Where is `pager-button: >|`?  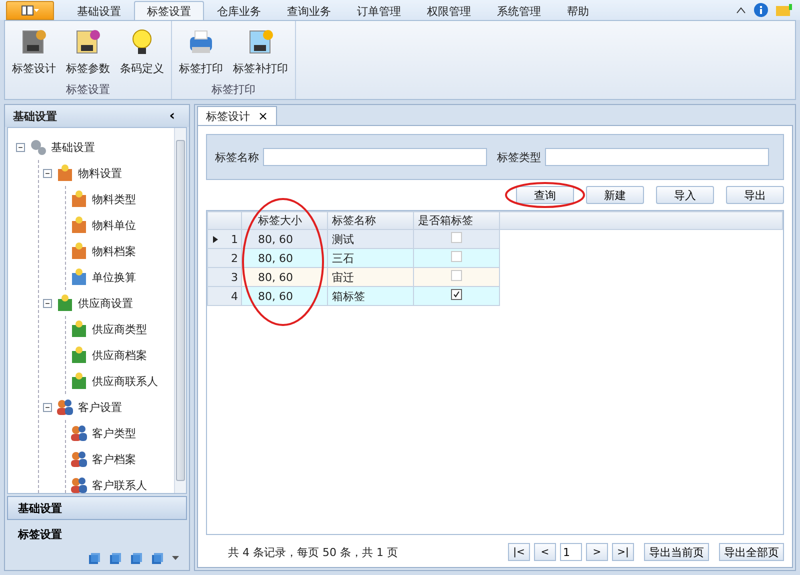
pager-button: >| is located at coordinates (623, 552).